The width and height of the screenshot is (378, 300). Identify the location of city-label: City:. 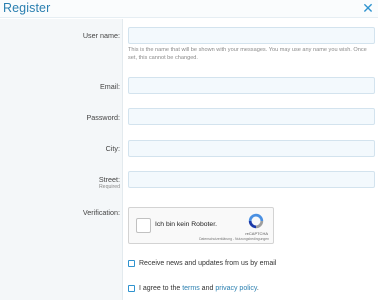
(112, 148).